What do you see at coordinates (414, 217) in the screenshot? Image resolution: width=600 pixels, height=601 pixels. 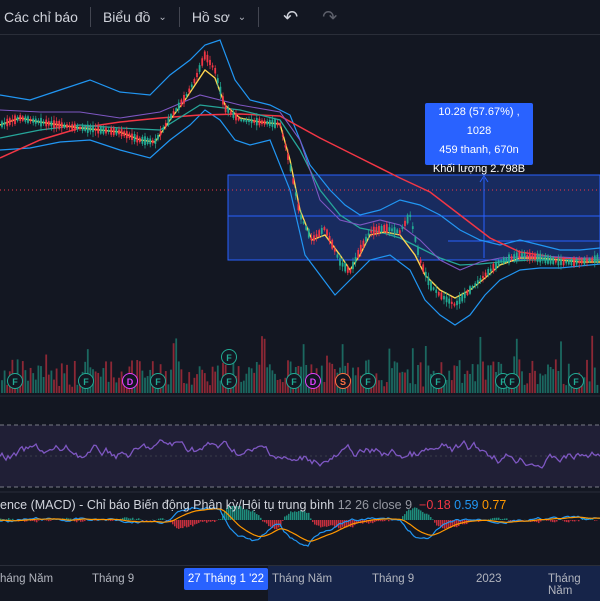 I see `measure-range-box` at bounding box center [414, 217].